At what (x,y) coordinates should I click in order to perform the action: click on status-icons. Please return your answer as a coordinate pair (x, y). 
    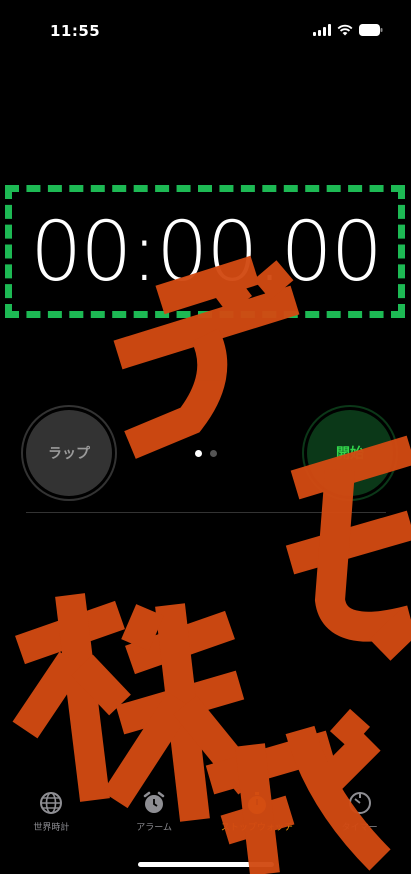
    Looking at the image, I should click on (348, 30).